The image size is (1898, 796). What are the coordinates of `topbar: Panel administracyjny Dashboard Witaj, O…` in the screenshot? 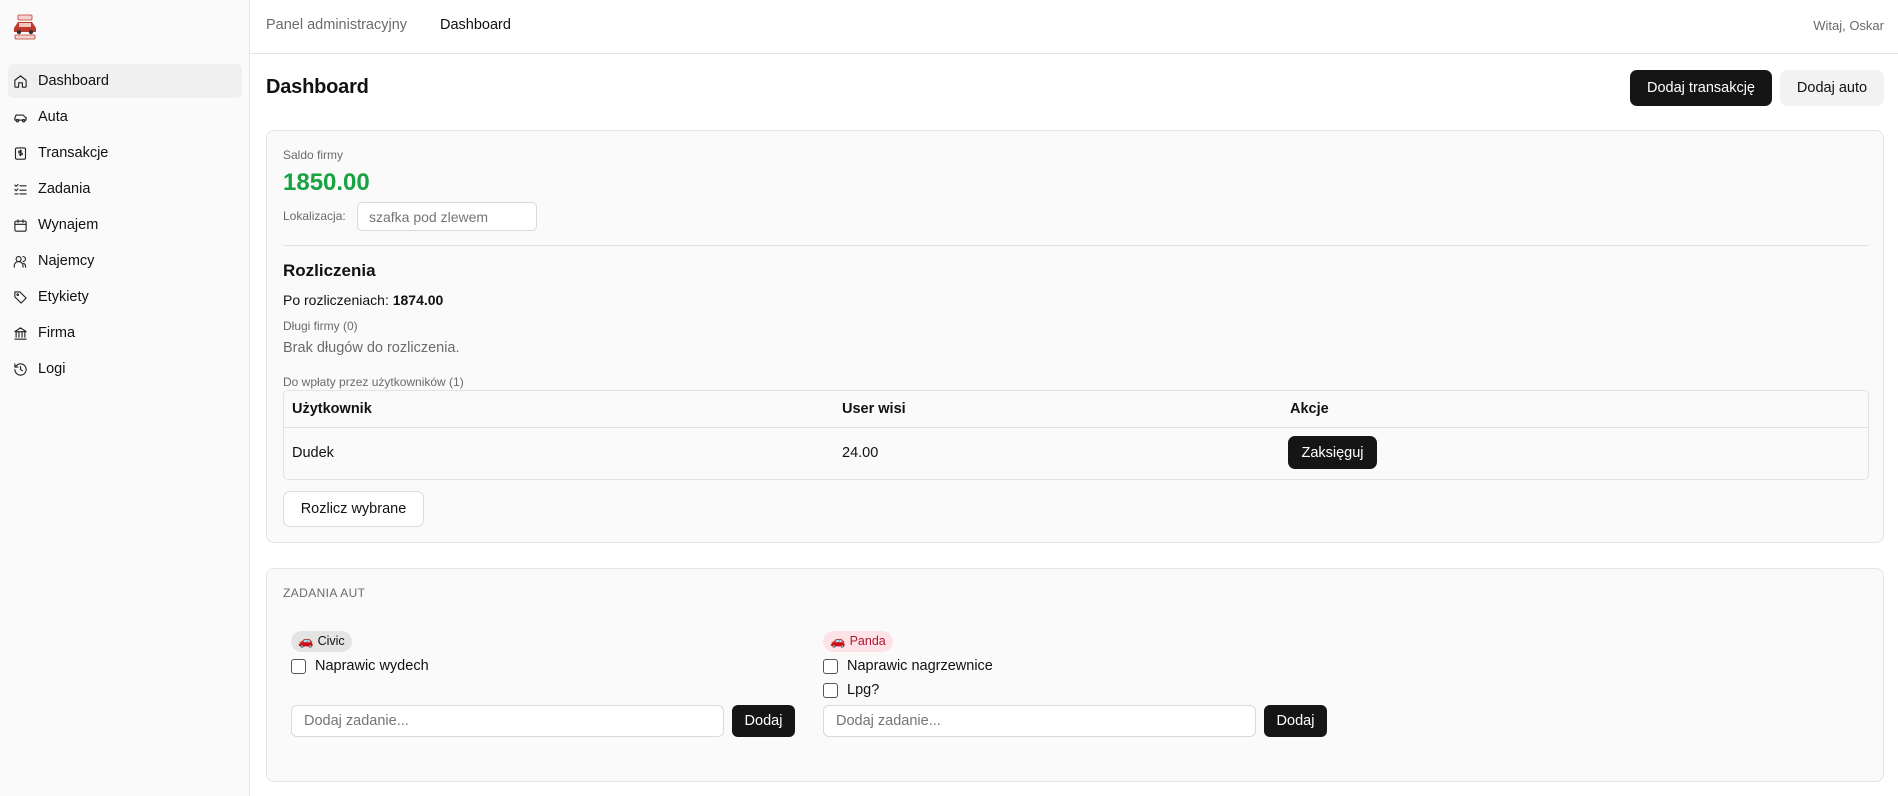 It's located at (1074, 27).